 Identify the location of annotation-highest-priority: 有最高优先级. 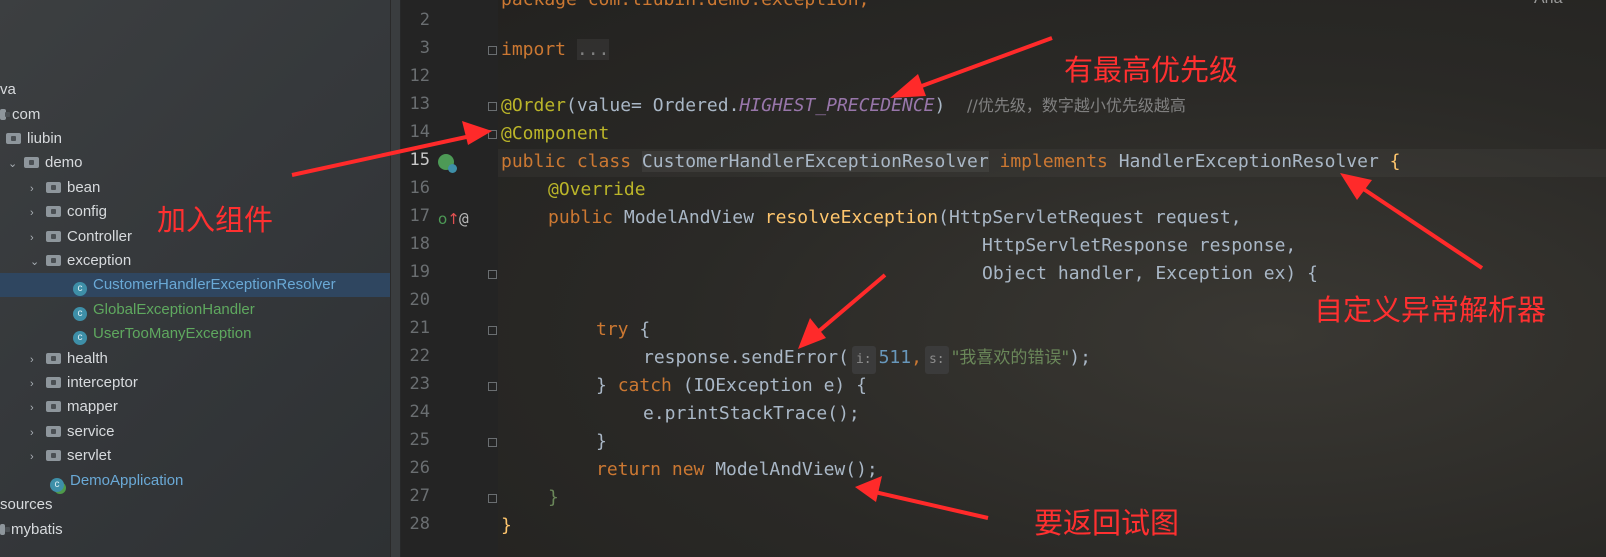
(1151, 70).